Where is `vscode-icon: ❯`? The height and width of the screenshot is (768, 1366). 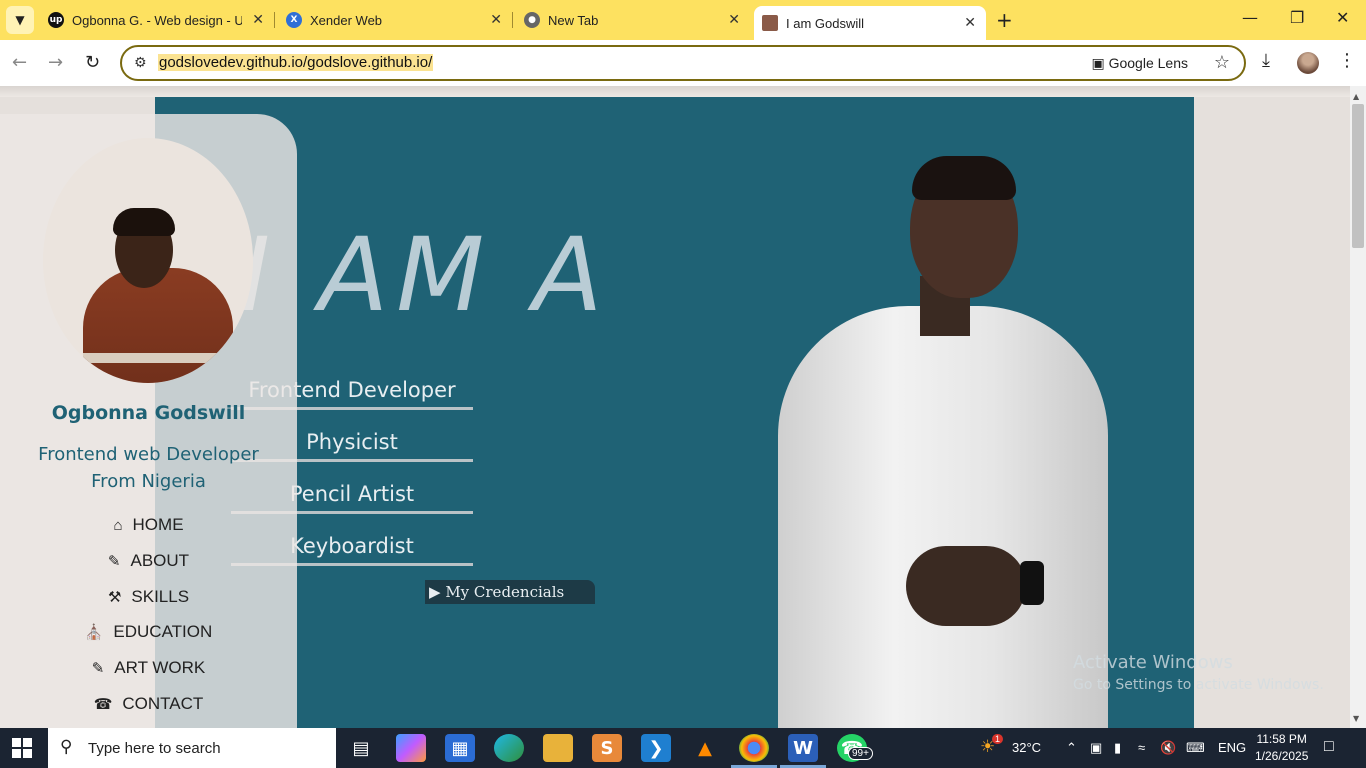
vscode-icon: ❯ is located at coordinates (656, 748).